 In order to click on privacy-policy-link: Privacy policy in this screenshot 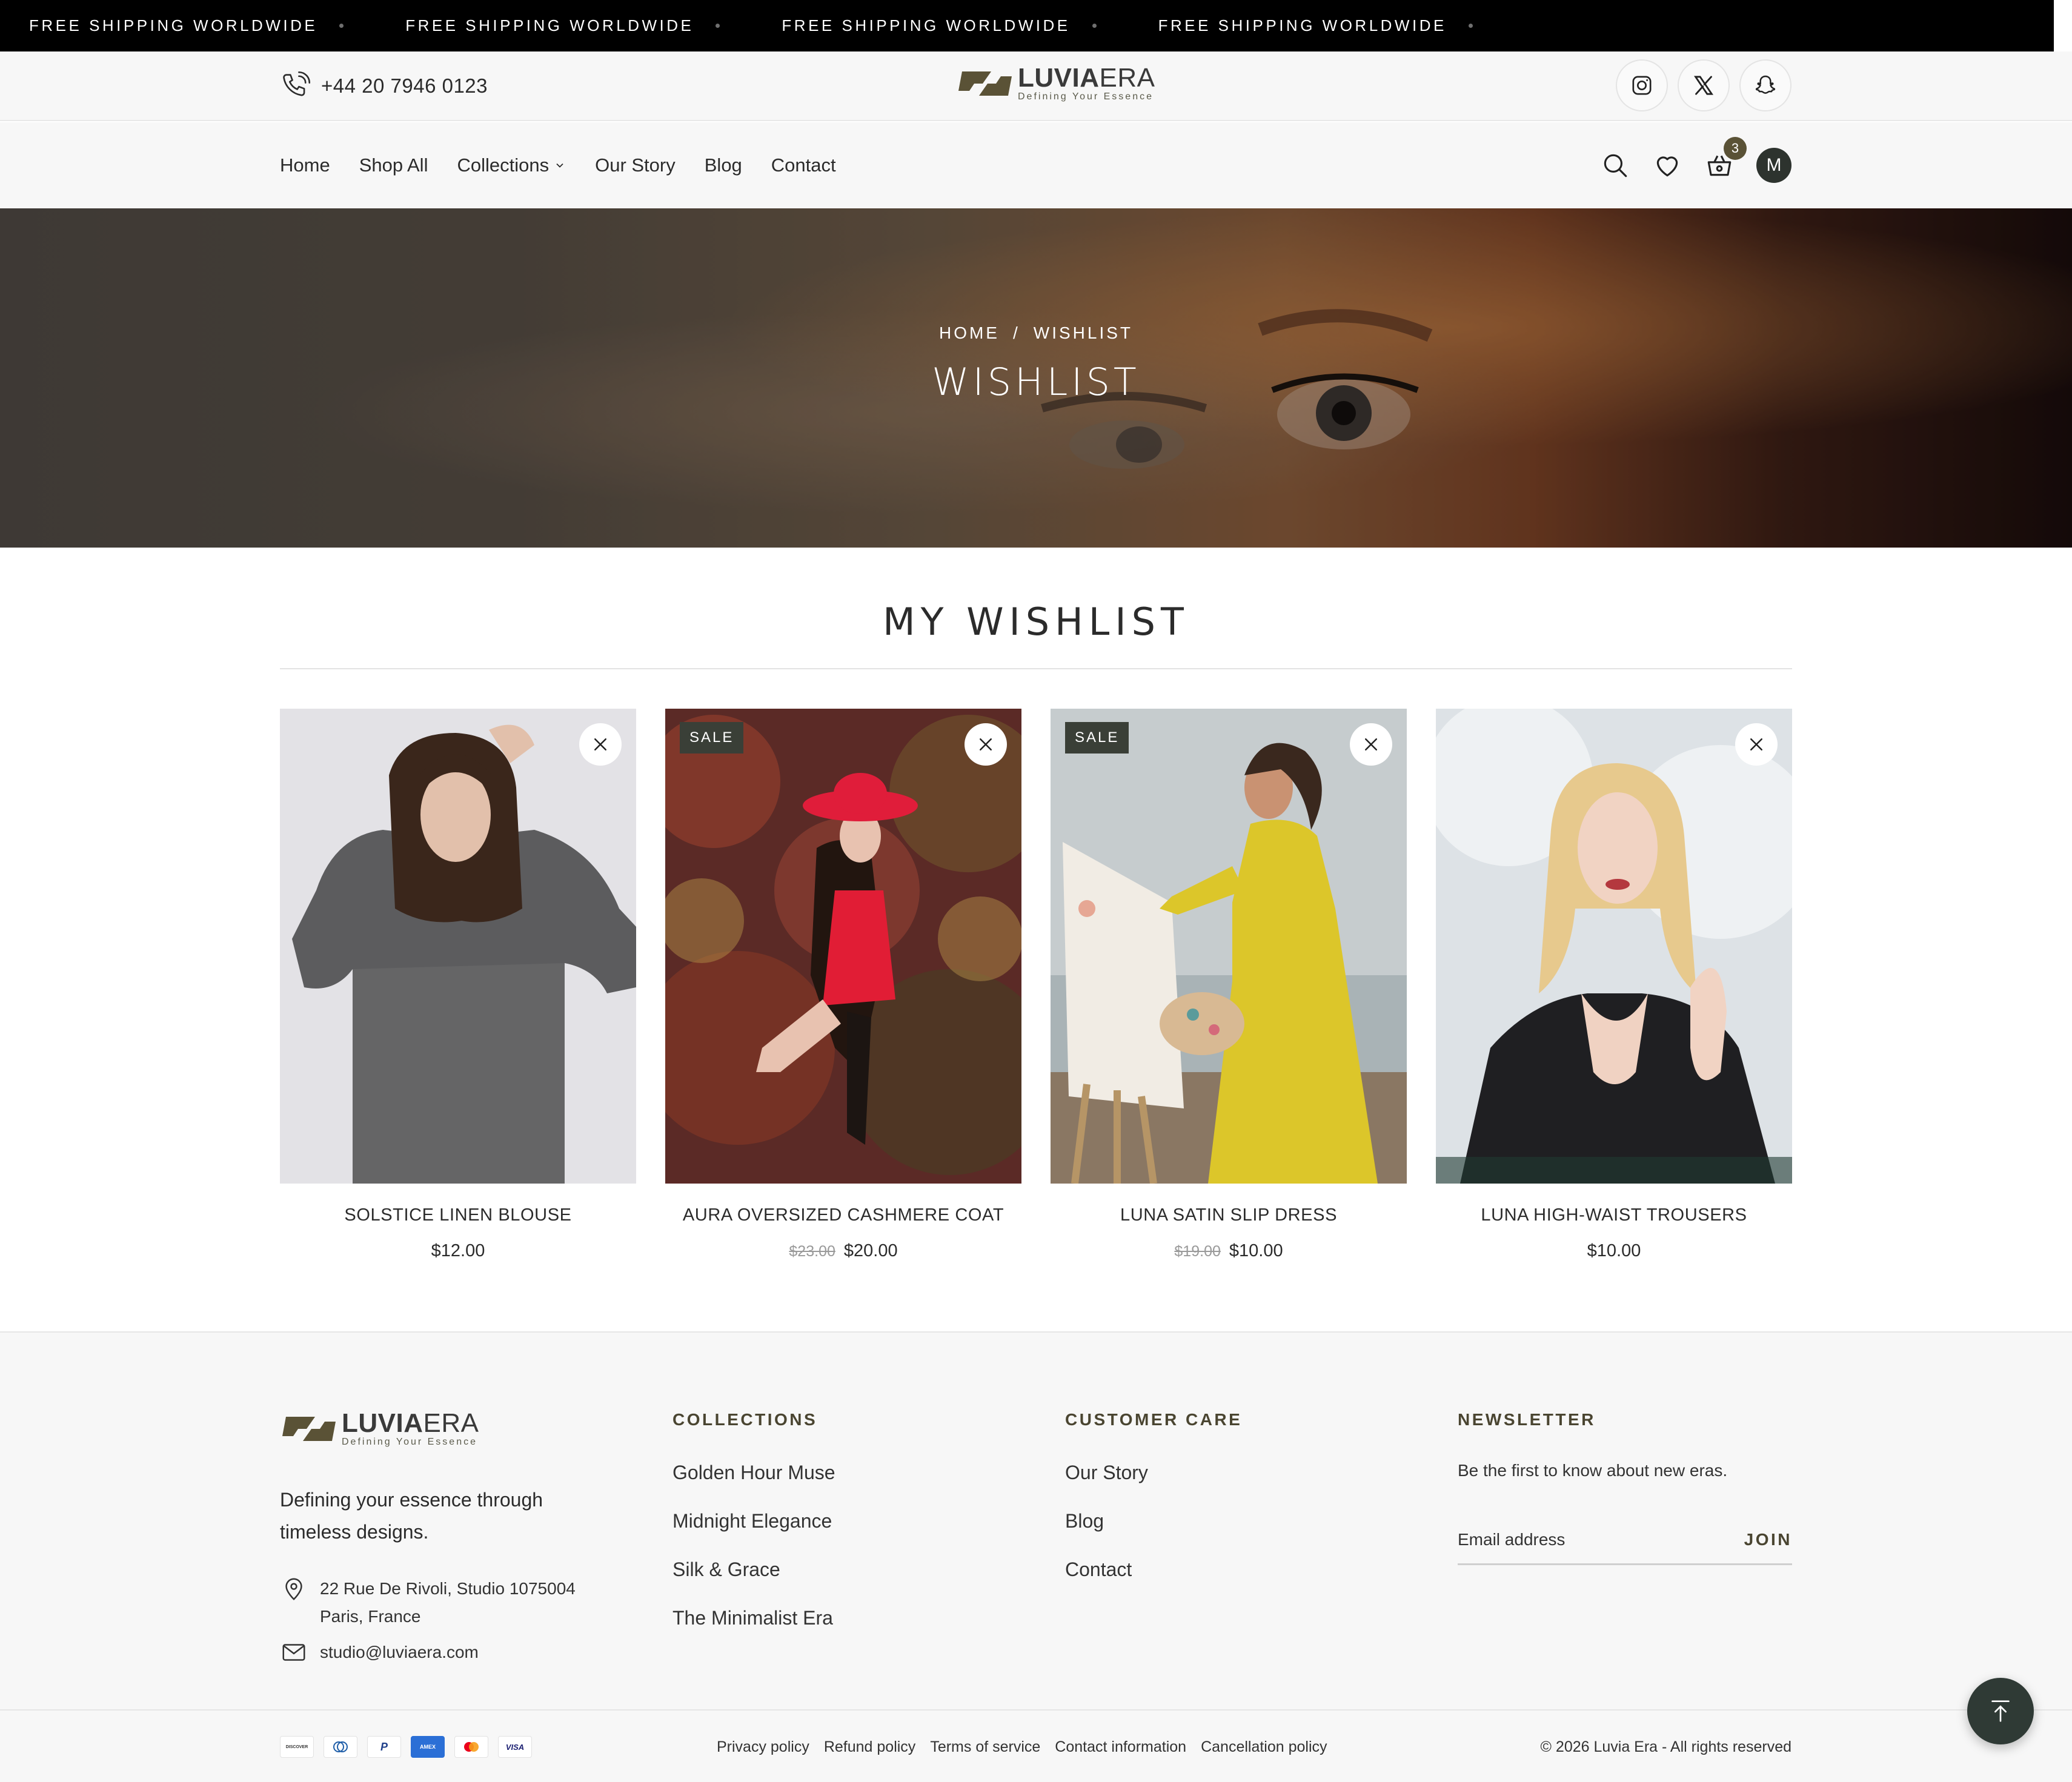, I will do `click(763, 1747)`.